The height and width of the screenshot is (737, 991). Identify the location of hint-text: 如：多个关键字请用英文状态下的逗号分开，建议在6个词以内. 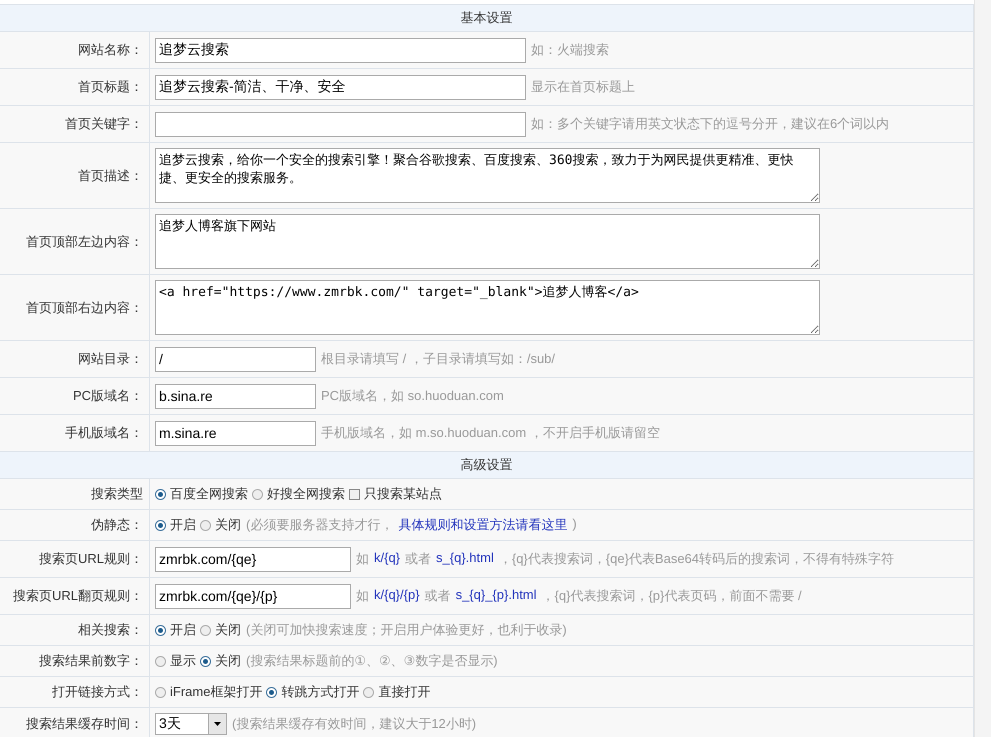
(710, 124).